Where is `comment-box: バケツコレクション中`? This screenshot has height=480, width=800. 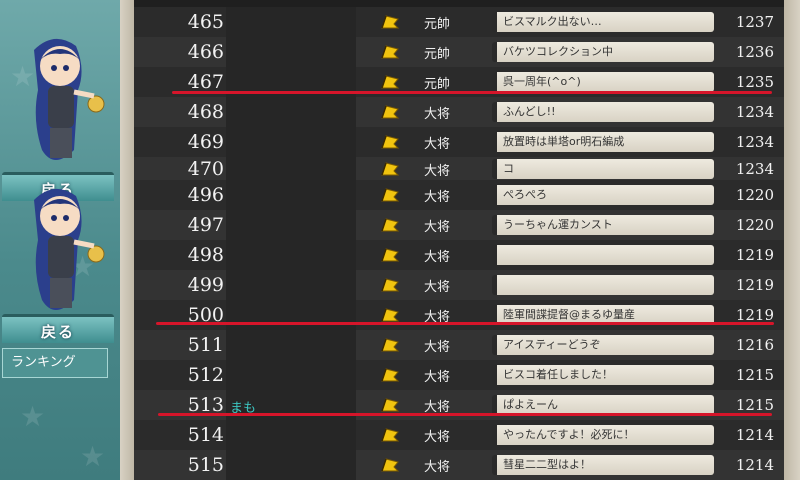 comment-box: バケツコレクション中 is located at coordinates (603, 52).